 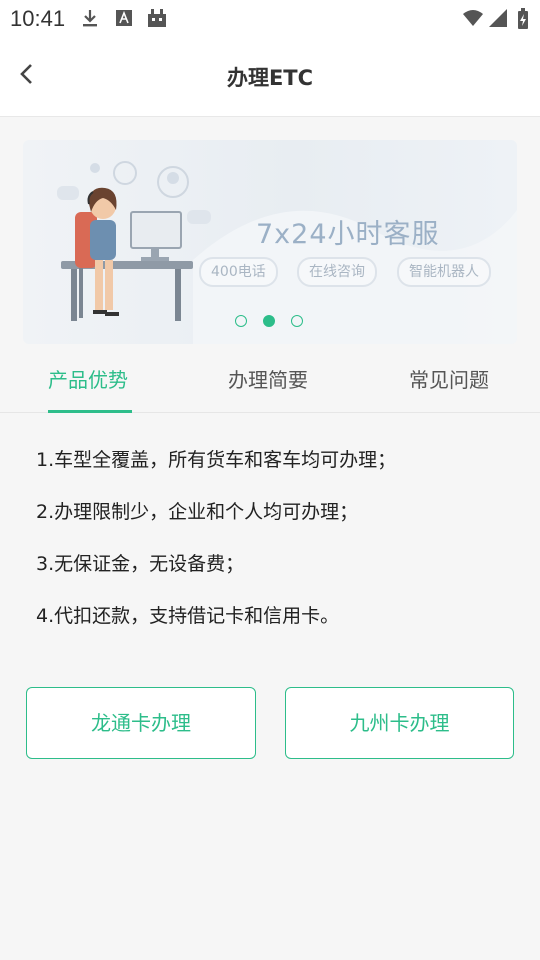 What do you see at coordinates (216, 460) in the screenshot?
I see `list-item: 1.车型全覆盖，所有货车和客车均可办理；` at bounding box center [216, 460].